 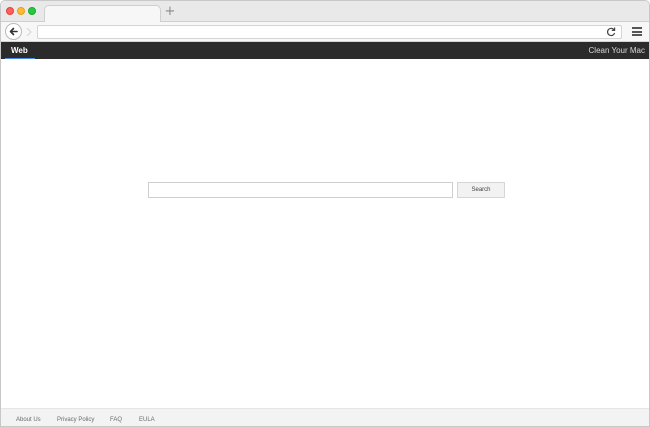 I want to click on footer-privacy-policy-link: Privacy Policy, so click(x=75, y=420).